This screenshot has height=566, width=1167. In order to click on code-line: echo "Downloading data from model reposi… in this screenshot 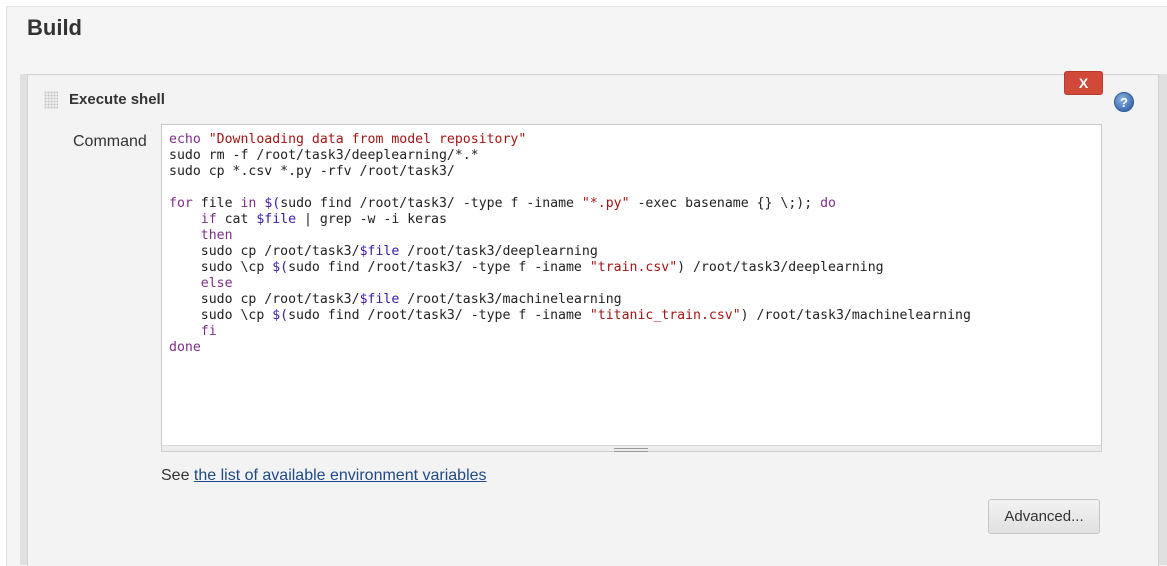, I will do `click(348, 139)`.